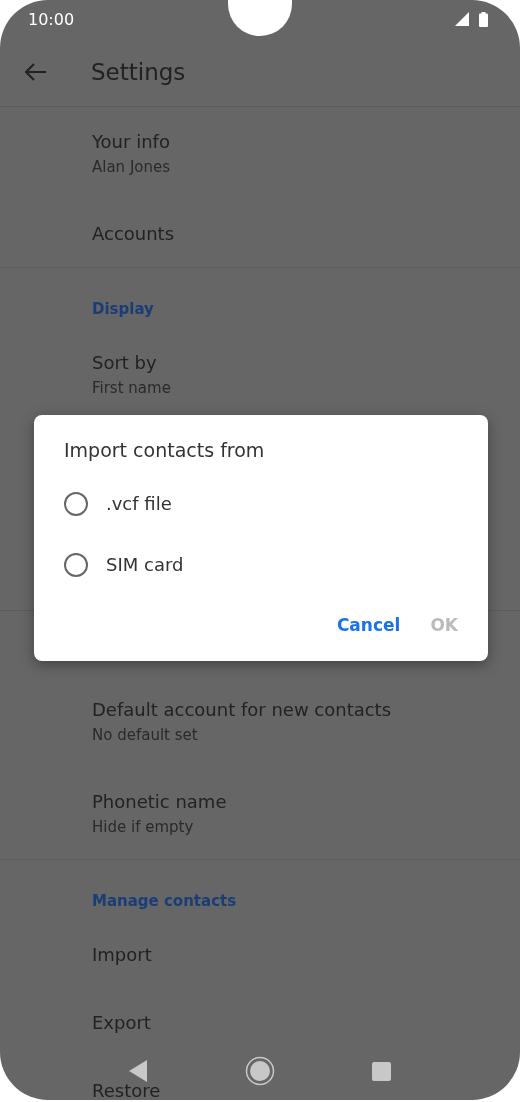 This screenshot has width=522, height=1102. What do you see at coordinates (261, 503) in the screenshot?
I see `radio-option: .vcf file` at bounding box center [261, 503].